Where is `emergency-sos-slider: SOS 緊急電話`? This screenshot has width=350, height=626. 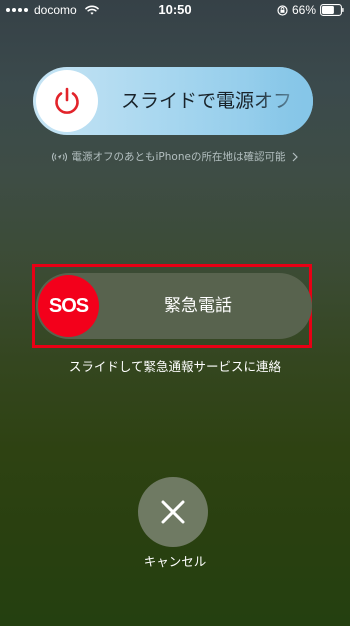
emergency-sos-slider: SOS 緊急電話 is located at coordinates (174, 306).